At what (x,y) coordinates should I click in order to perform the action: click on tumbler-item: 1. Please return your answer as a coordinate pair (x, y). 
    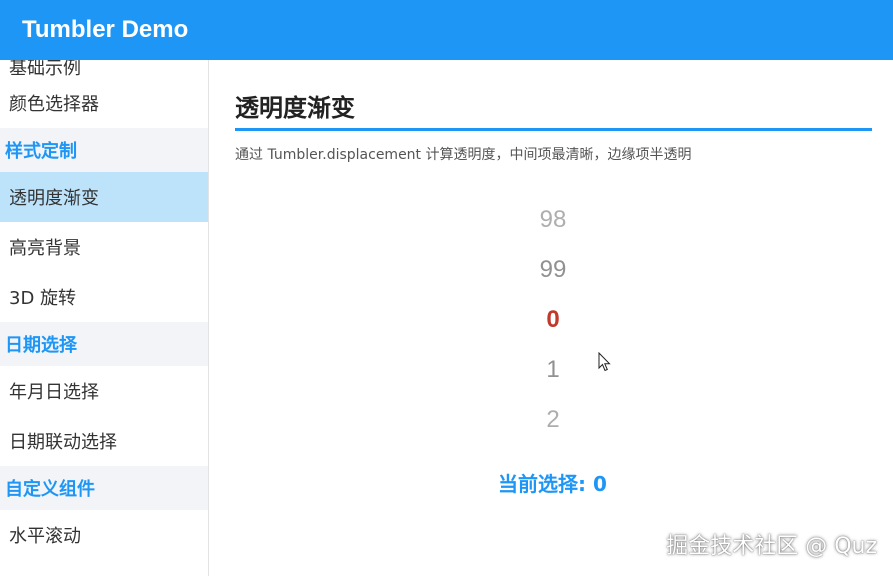
    Looking at the image, I should click on (553, 370).